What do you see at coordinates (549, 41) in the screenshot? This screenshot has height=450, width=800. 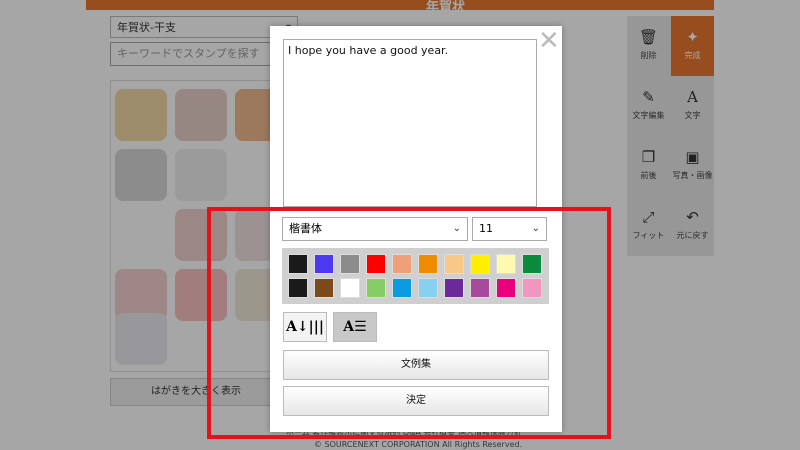 I see `close-icon: ✕` at bounding box center [549, 41].